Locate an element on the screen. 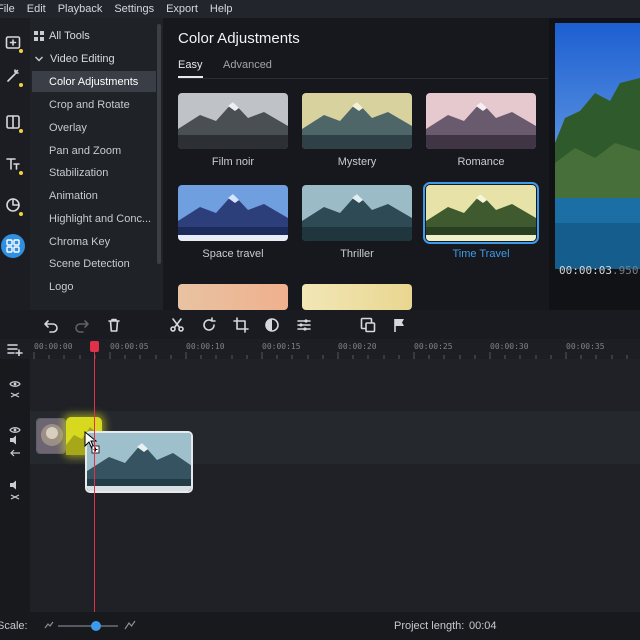  filter-thriller: Thriller is located at coordinates (357, 222).